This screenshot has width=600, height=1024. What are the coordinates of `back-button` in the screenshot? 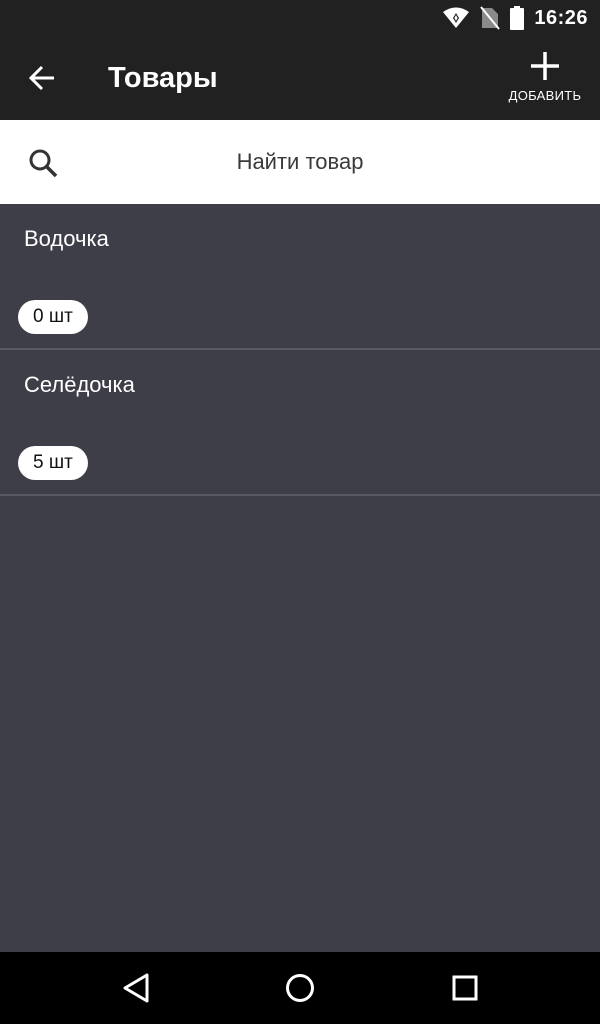 It's located at (42, 78).